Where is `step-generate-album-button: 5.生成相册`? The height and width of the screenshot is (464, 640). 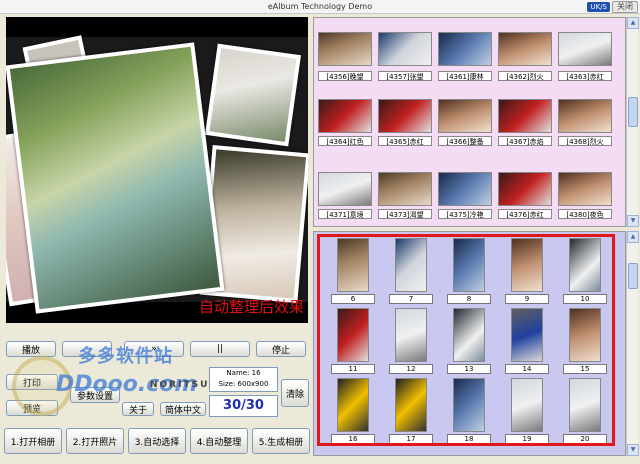 step-generate-album-button: 5.生成相册 is located at coordinates (281, 441).